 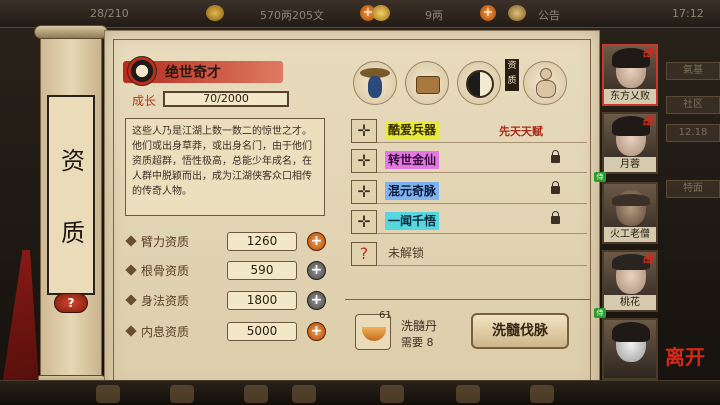 What do you see at coordinates (316, 241) in the screenshot?
I see `add-strength-button: +` at bounding box center [316, 241].